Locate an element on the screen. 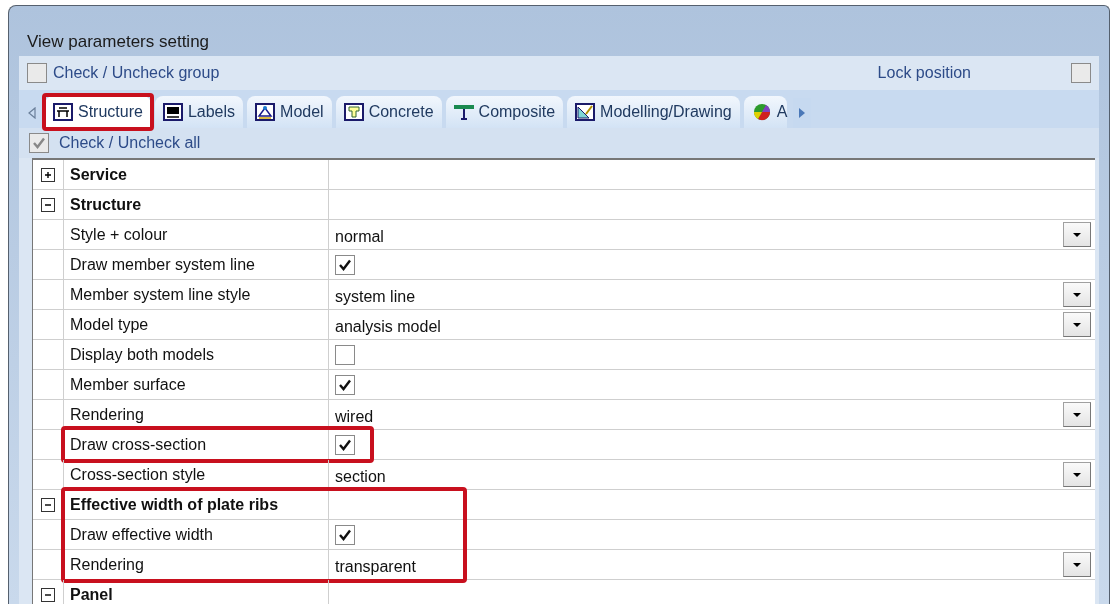  property-value: system line is located at coordinates (375, 296).